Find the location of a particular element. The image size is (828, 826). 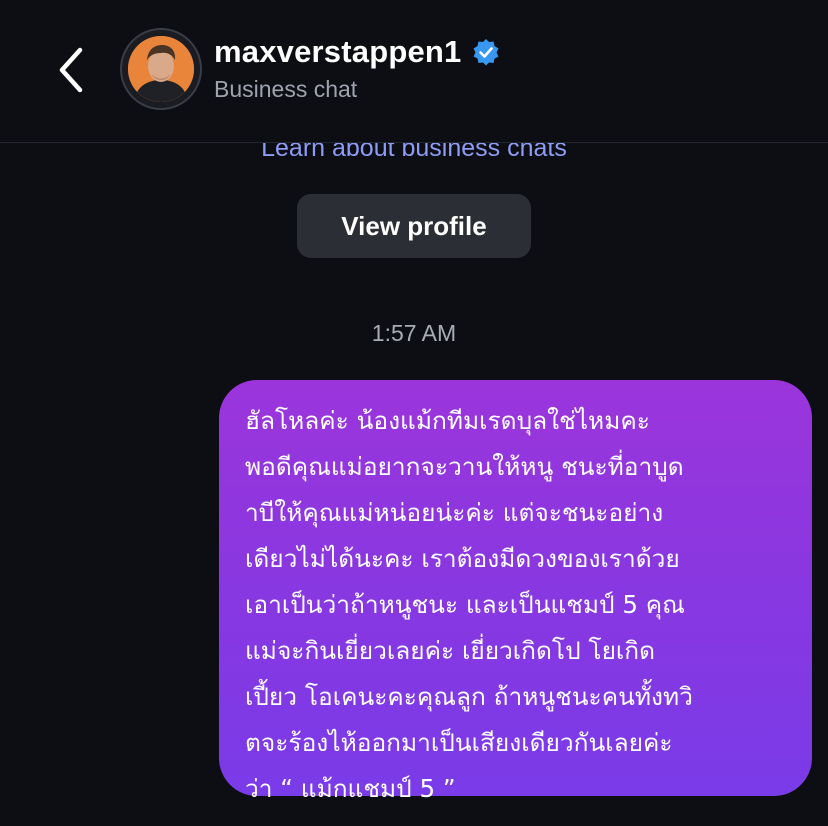

chat-subtitle: Business chat is located at coordinates (286, 89).